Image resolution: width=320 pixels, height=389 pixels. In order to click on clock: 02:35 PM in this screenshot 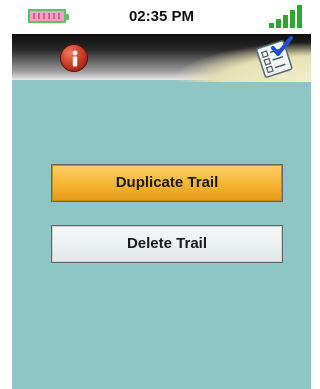, I will do `click(161, 16)`.